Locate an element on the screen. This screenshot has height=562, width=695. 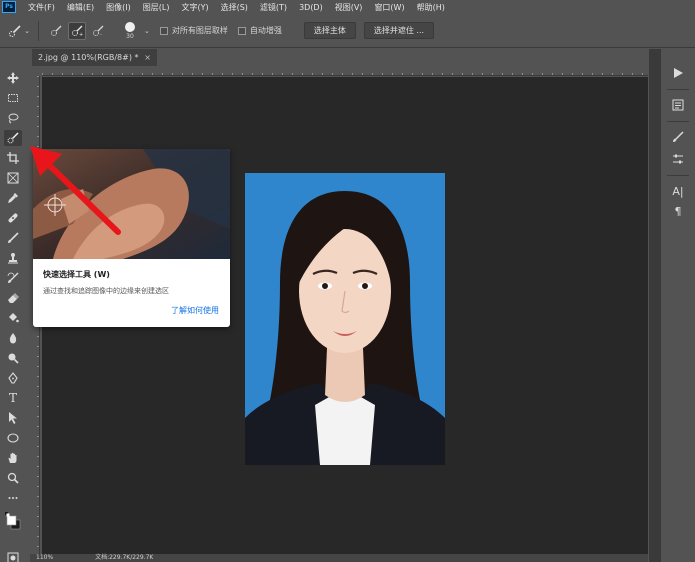
brush-subtract-icon: - is located at coordinates (98, 31).